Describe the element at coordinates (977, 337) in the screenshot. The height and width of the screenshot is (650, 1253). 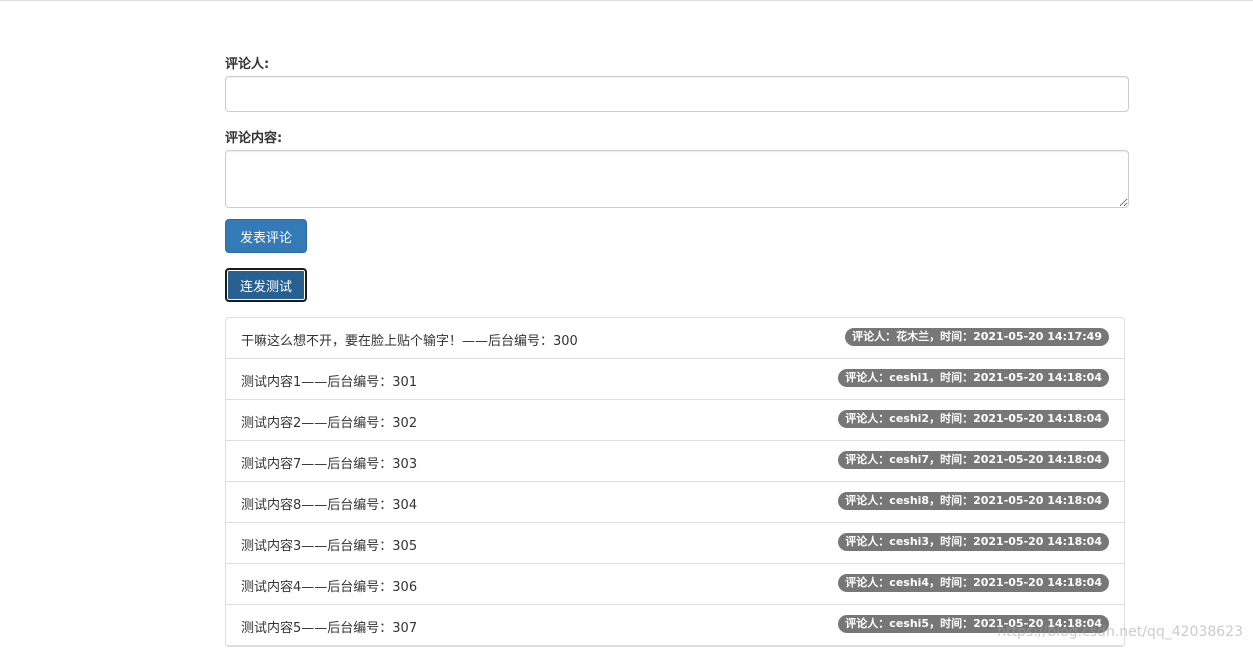
I see `comment-meta-badge: 评论人：花木兰，时间：2021-05-20 14:17:49` at that location.